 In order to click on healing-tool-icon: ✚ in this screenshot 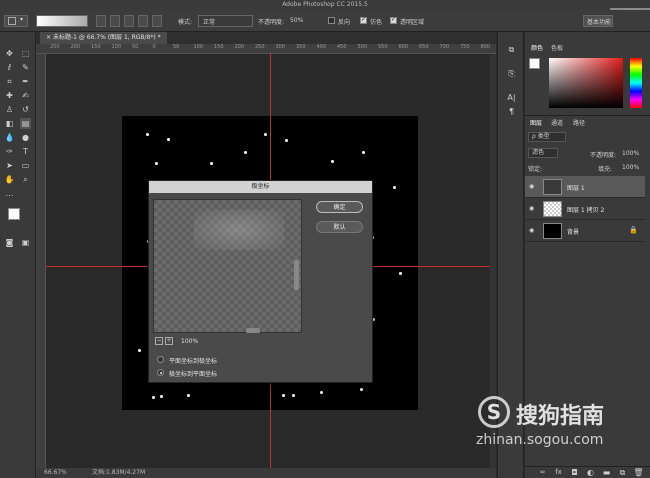, I will do `click(9, 95)`.